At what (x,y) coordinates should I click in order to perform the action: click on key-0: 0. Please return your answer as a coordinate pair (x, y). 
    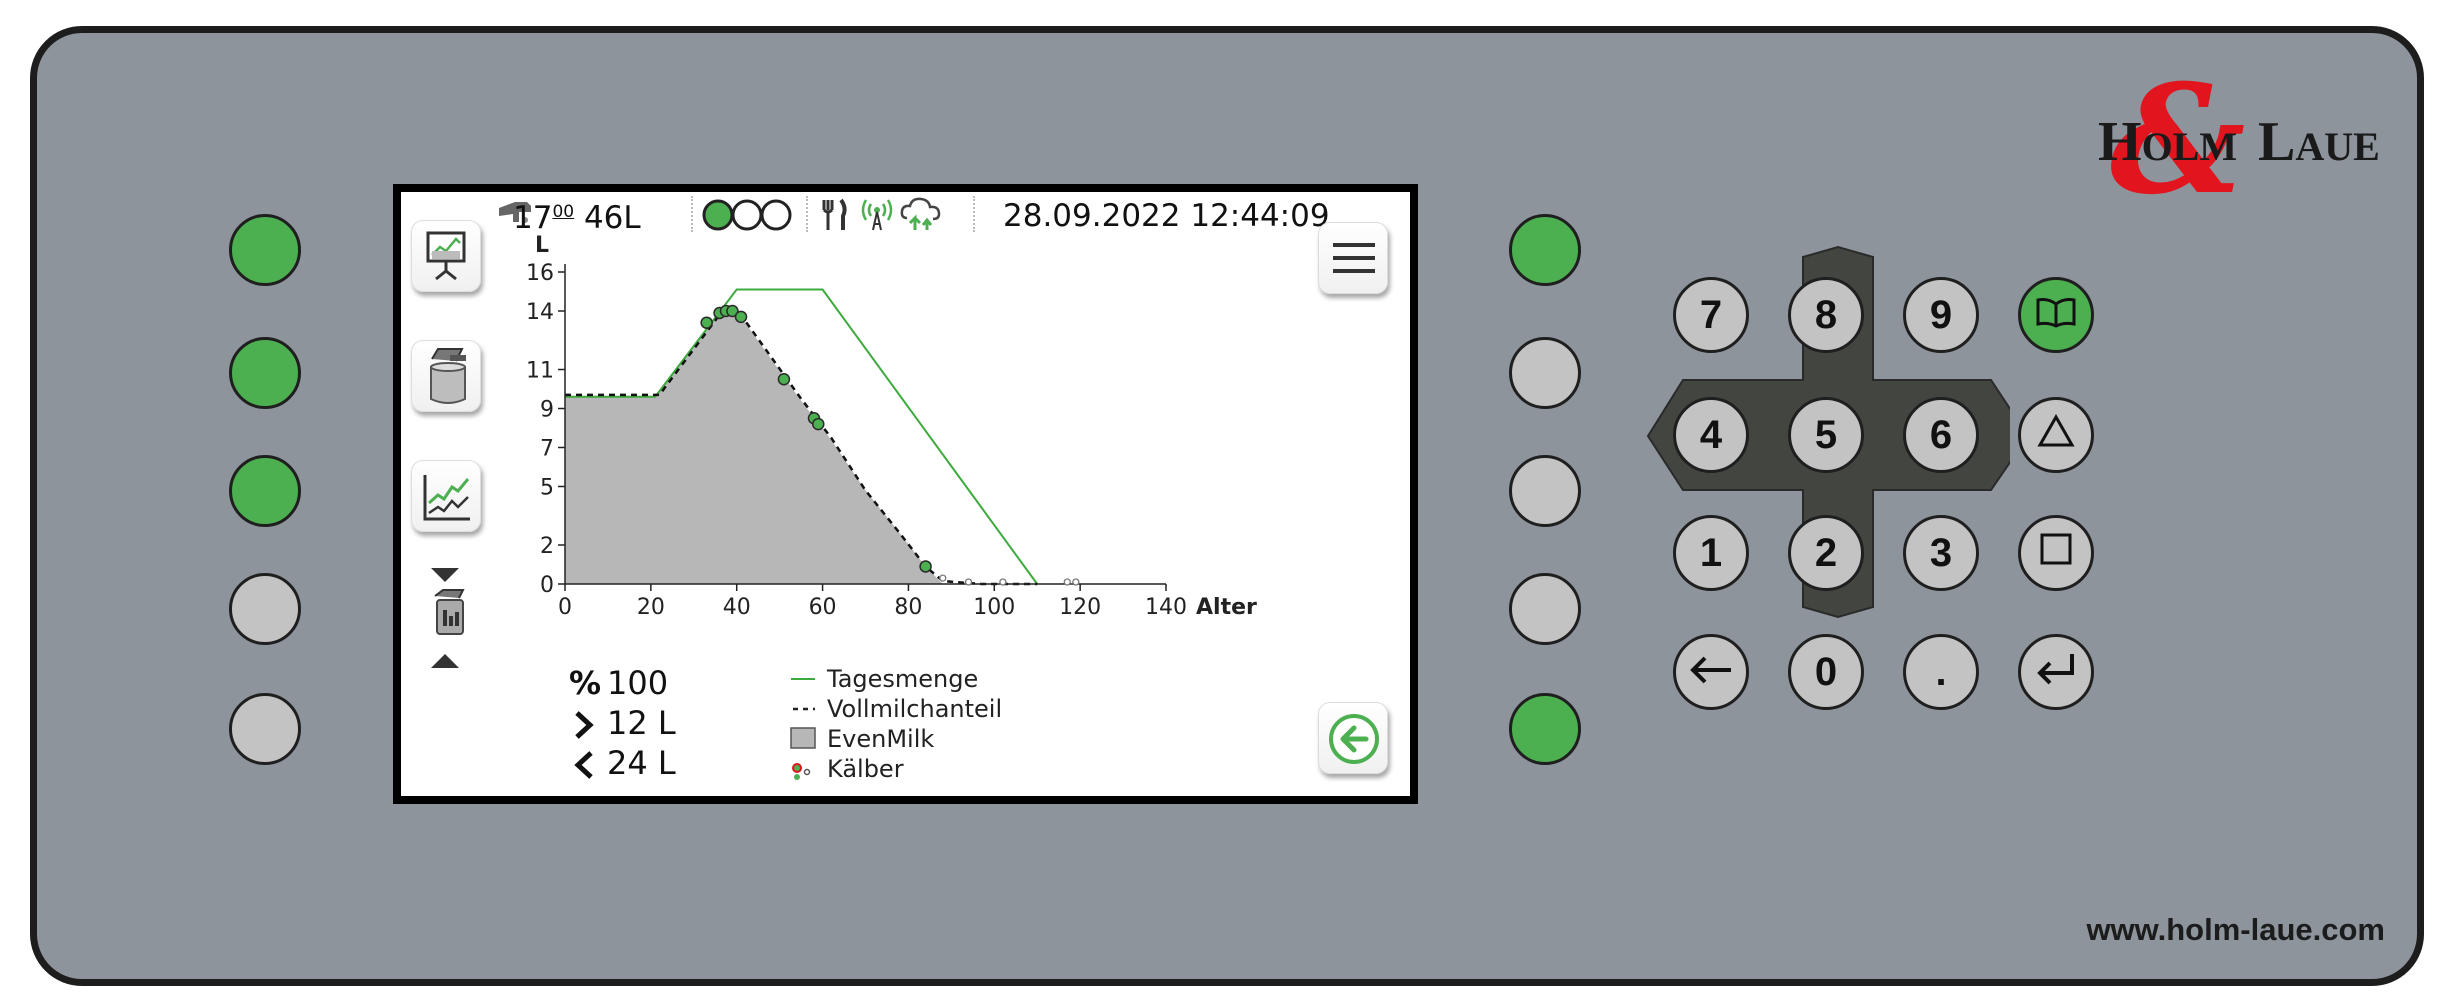
    Looking at the image, I should click on (1826, 672).